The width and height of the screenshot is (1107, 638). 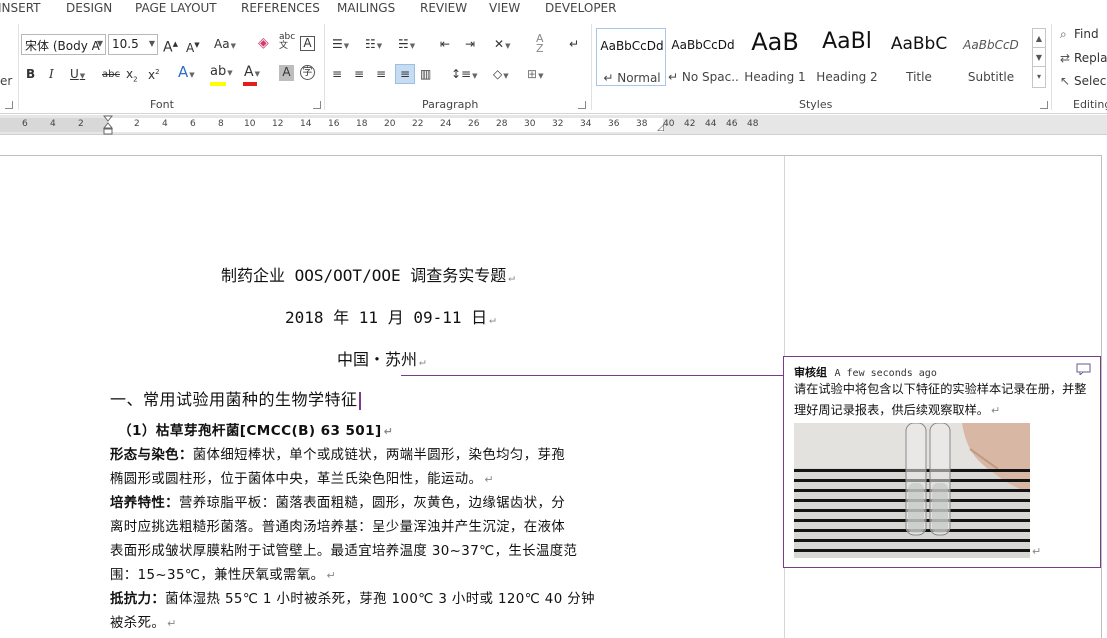 I want to click on line-spacing-icon: ↕≡▼, so click(x=464, y=75).